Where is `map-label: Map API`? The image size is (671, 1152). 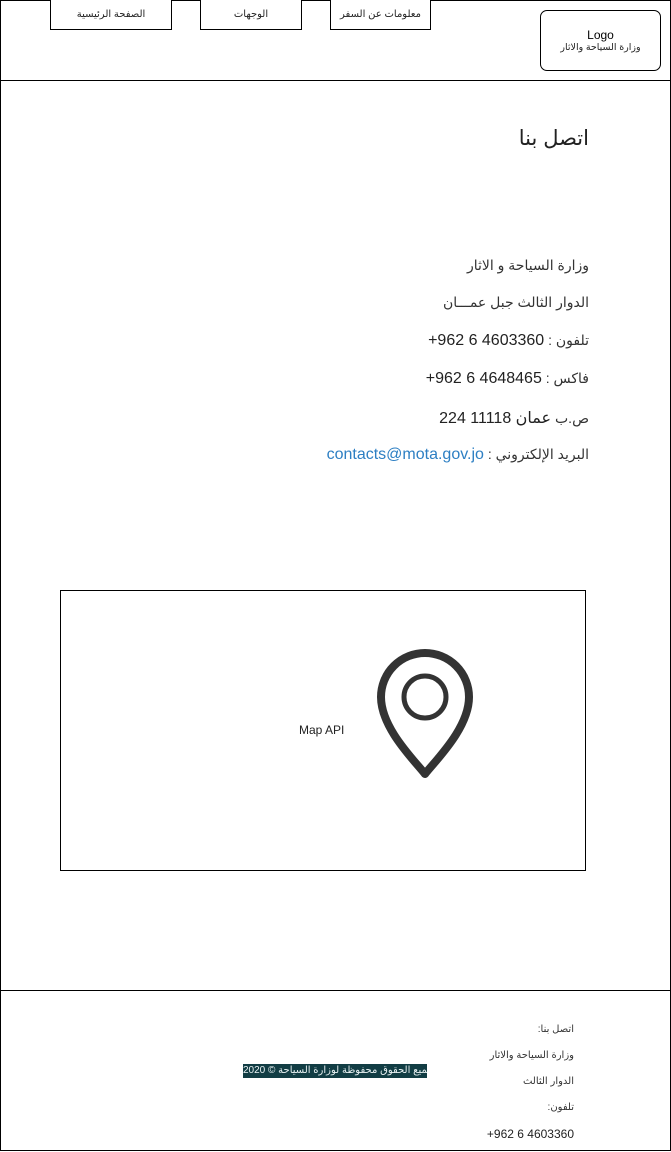 map-label: Map API is located at coordinates (322, 730).